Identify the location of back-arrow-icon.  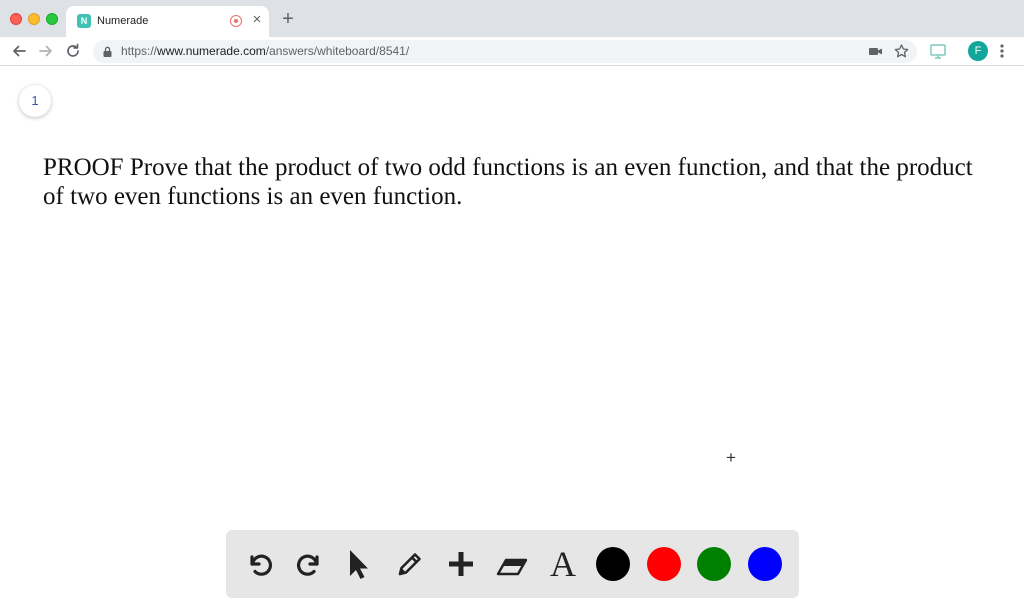
(19, 51).